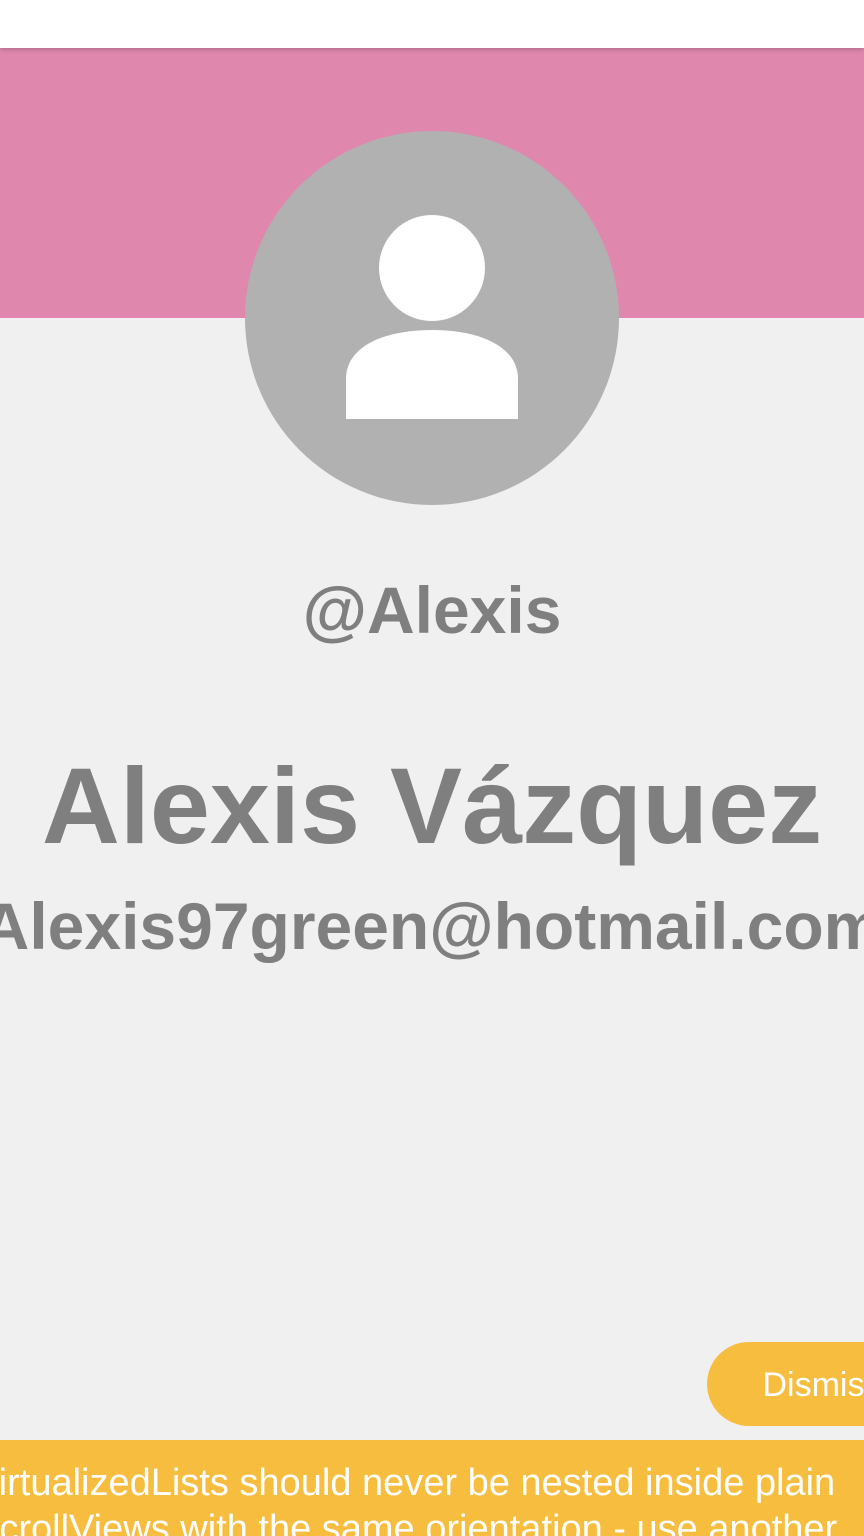 Image resolution: width=864 pixels, height=1536 pixels. Describe the element at coordinates (432, 24) in the screenshot. I see `top-app-bar` at that location.